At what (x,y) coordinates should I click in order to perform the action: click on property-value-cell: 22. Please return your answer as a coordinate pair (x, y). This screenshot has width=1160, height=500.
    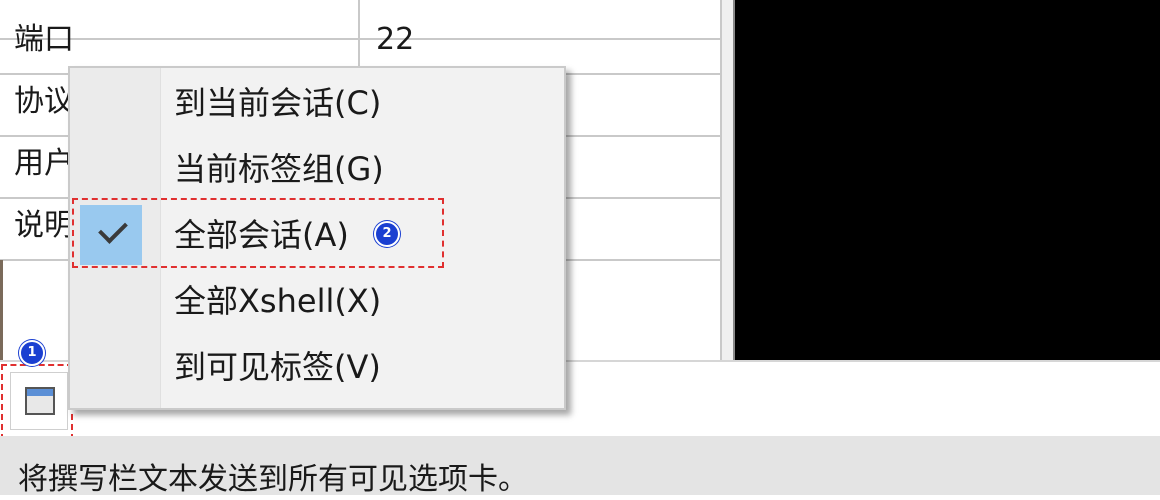
    Looking at the image, I should click on (541, 43).